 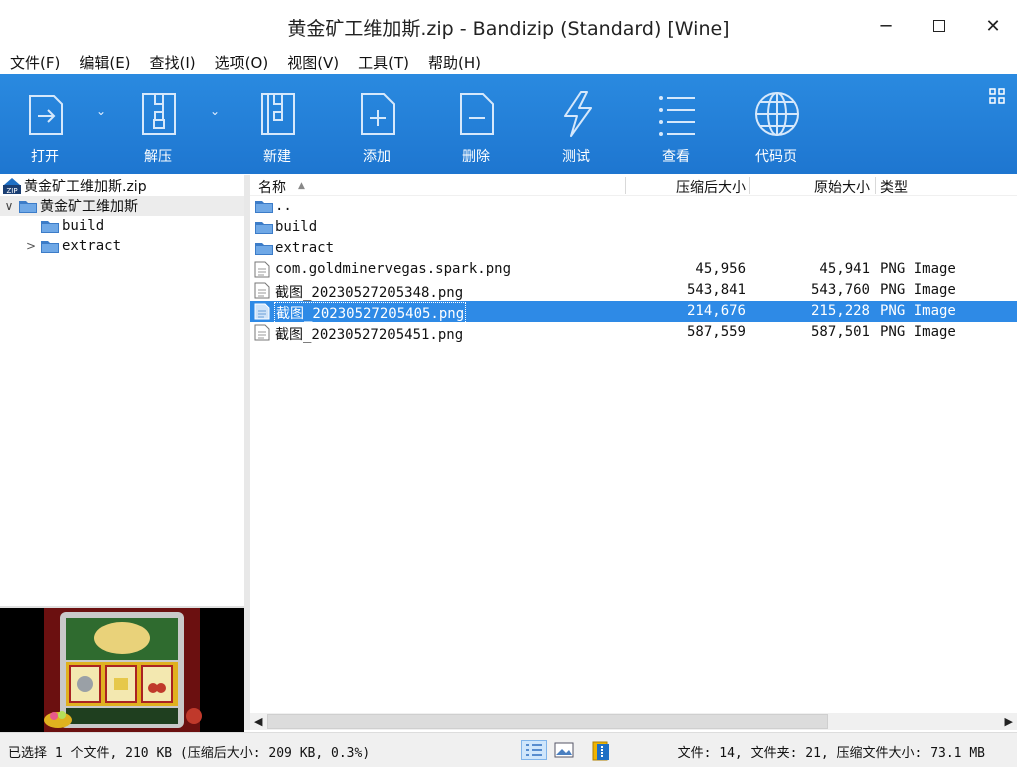 I want to click on extract-icon, so click(x=159, y=114).